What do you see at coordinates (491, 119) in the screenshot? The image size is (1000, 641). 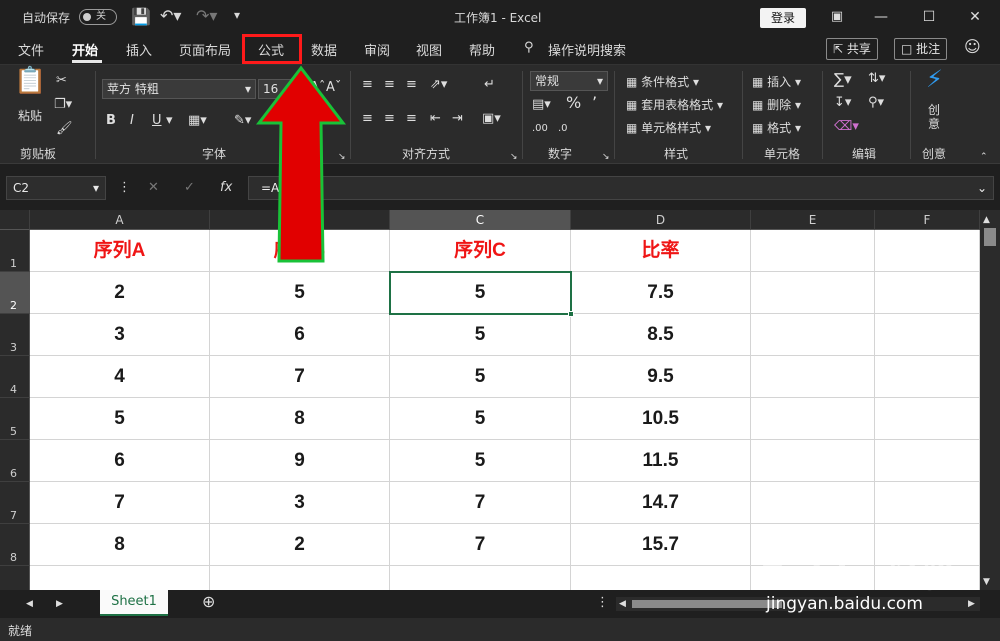 I see `merge-center-icon: ▣▾` at bounding box center [491, 119].